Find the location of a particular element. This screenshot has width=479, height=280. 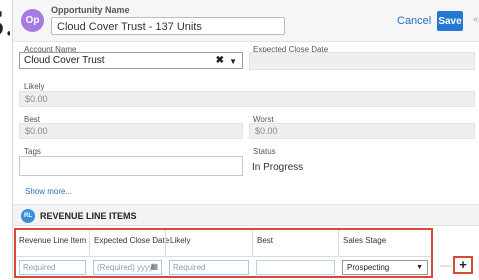

worst-field: $0.00 is located at coordinates (362, 131).